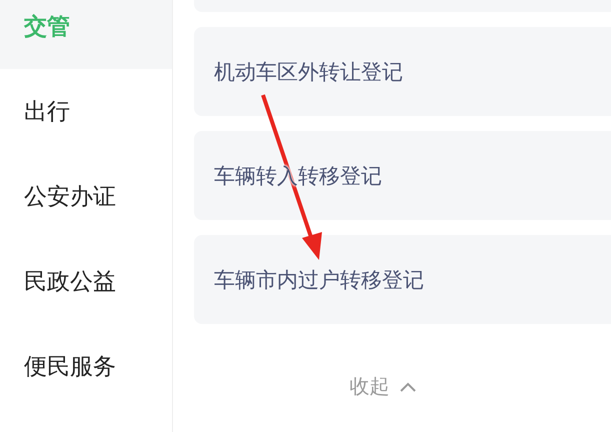 The height and width of the screenshot is (432, 611). I want to click on sidebar-item: 公安办证, so click(86, 196).